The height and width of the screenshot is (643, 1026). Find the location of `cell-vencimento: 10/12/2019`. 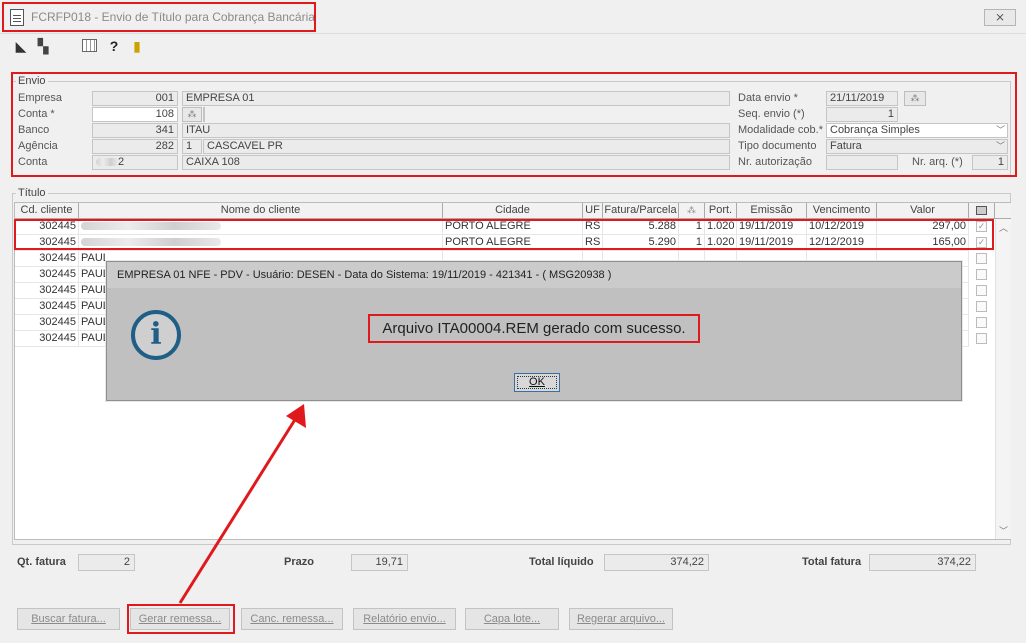

cell-vencimento: 10/12/2019 is located at coordinates (842, 227).